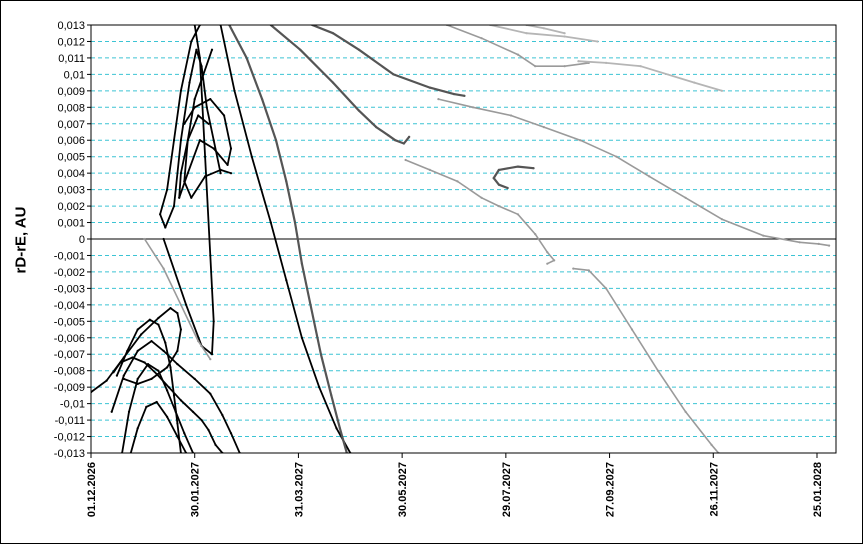 The width and height of the screenshot is (863, 544). What do you see at coordinates (71, 224) in the screenshot?
I see `y-tick-label: 0,001` at bounding box center [71, 224].